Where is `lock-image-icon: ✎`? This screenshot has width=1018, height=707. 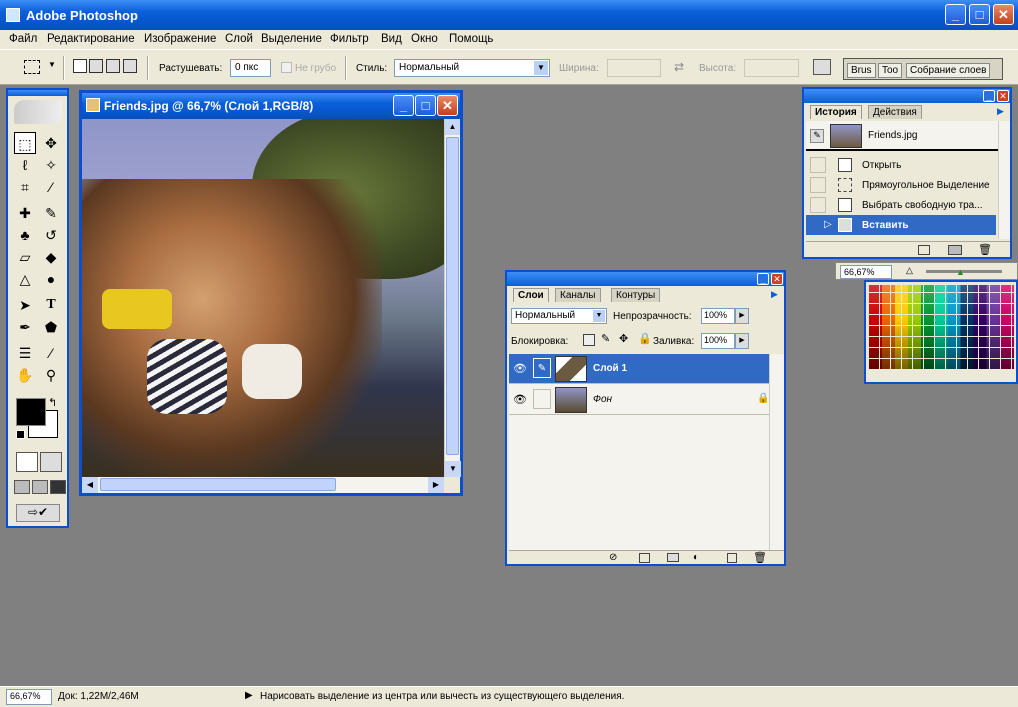
lock-image-icon: ✎ is located at coordinates (605, 338).